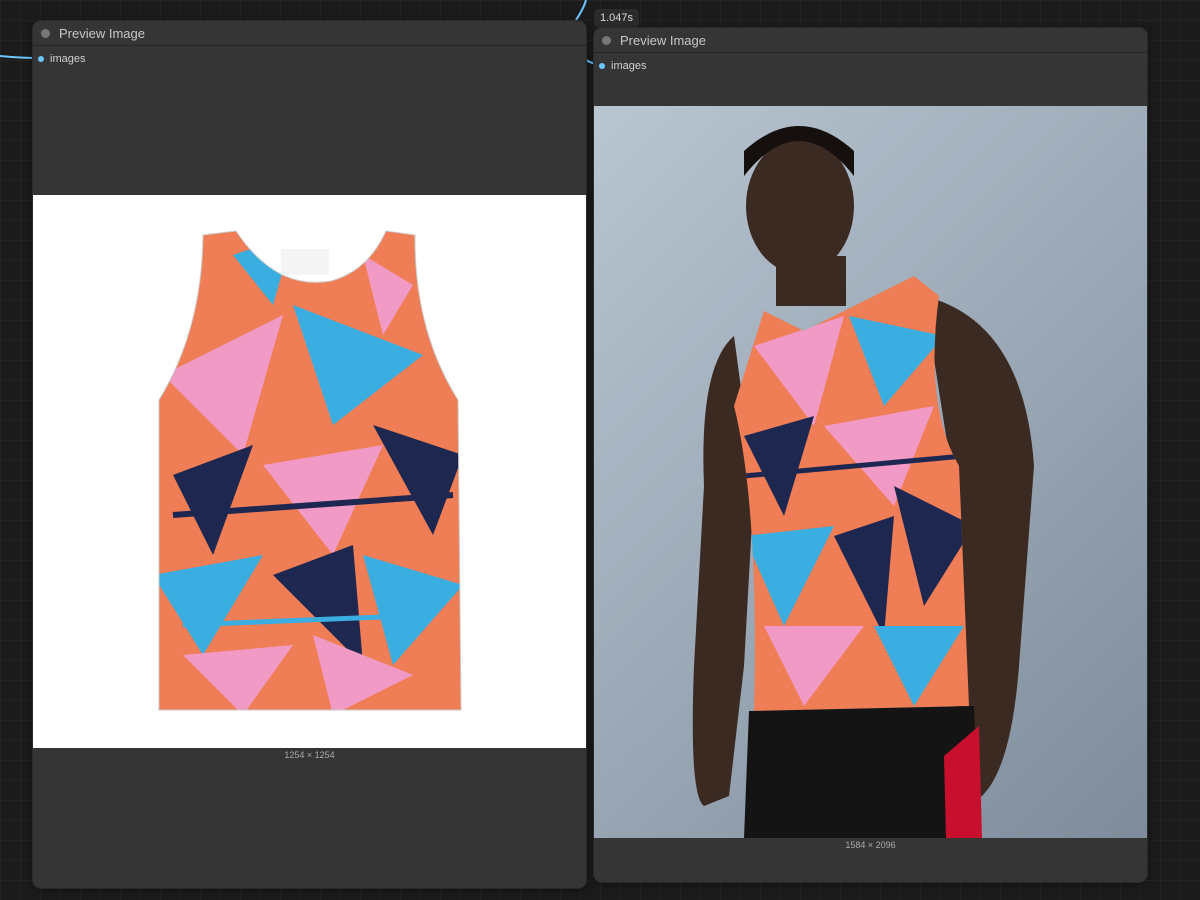 The height and width of the screenshot is (900, 1200). What do you see at coordinates (581, 10) in the screenshot?
I see `link-wire-top` at bounding box center [581, 10].